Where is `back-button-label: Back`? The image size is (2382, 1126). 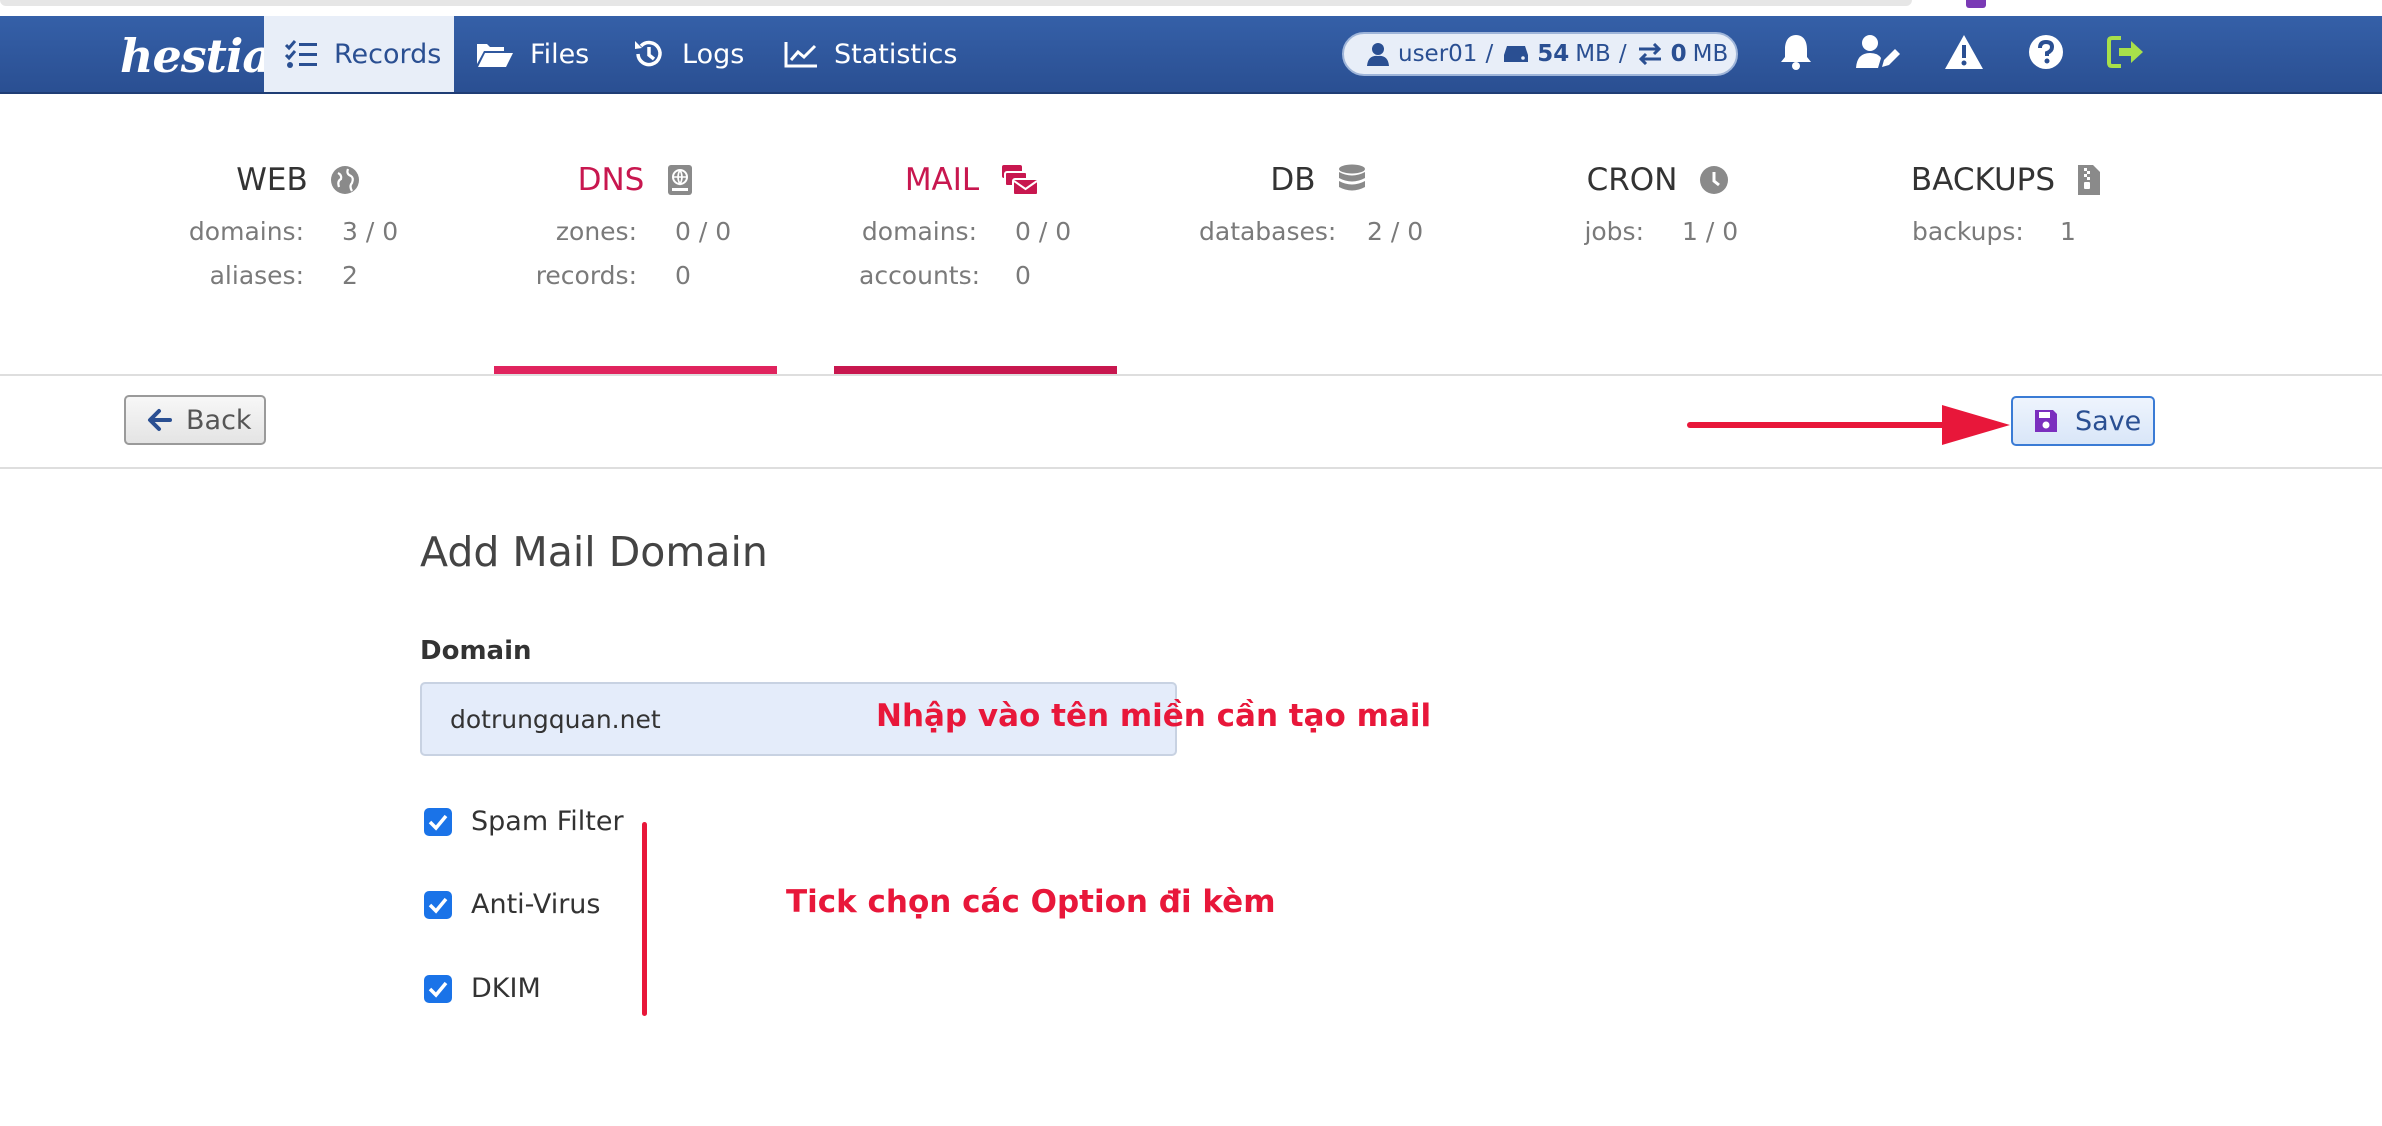 back-button-label: Back is located at coordinates (219, 420).